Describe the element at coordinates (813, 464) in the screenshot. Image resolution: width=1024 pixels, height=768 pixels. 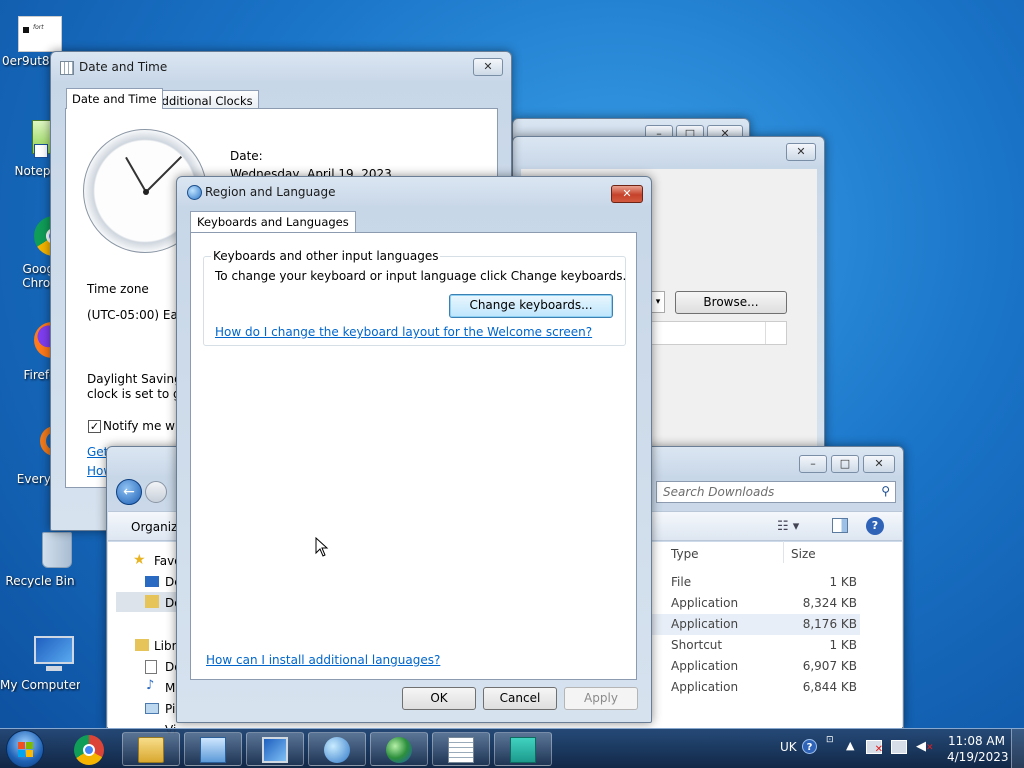
I see `minimize-button: –` at that location.